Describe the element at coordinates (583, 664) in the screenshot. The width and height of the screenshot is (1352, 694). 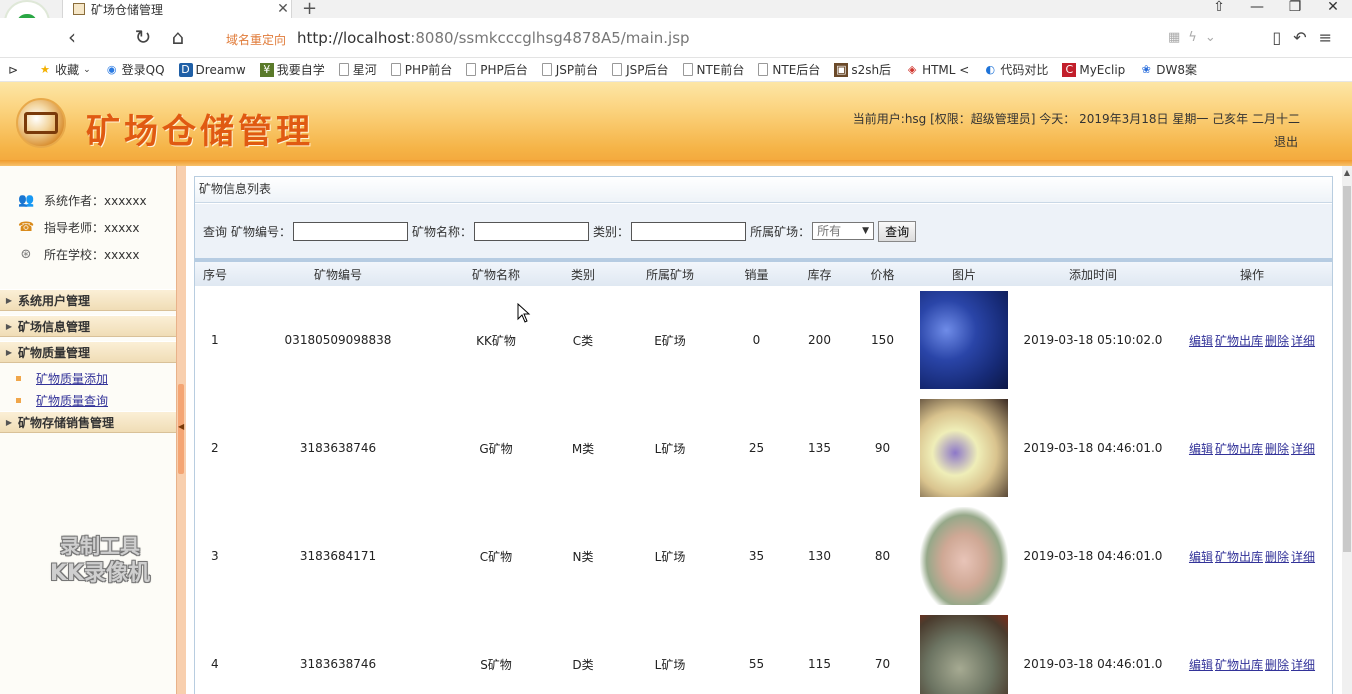
I see `cell-type: D类` at that location.